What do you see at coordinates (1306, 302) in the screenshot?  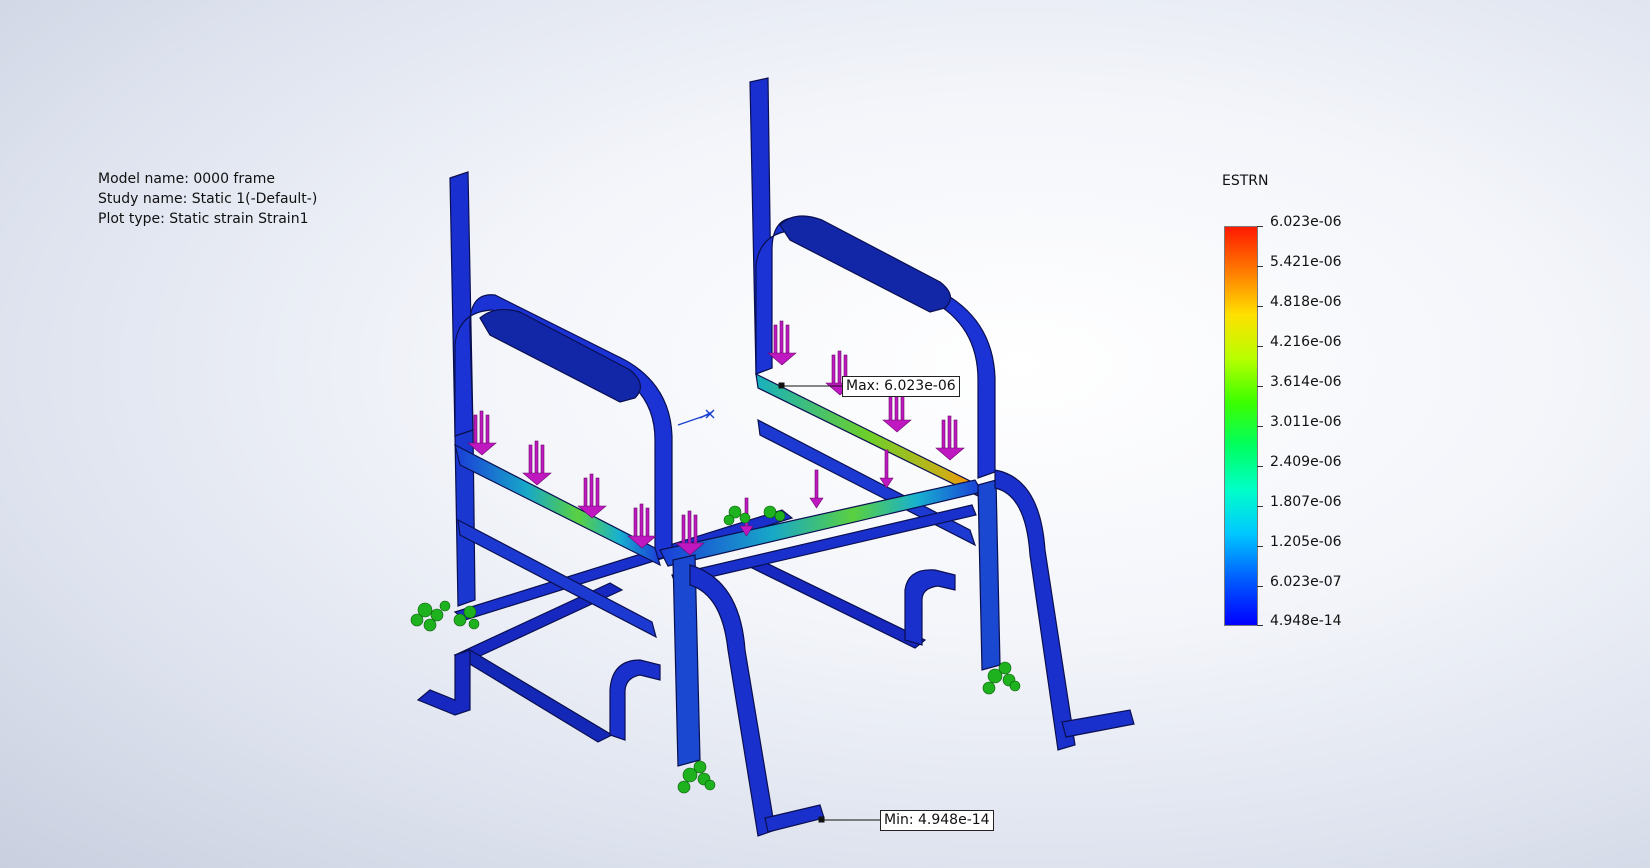 I see `legend-label: 4.818e-06` at bounding box center [1306, 302].